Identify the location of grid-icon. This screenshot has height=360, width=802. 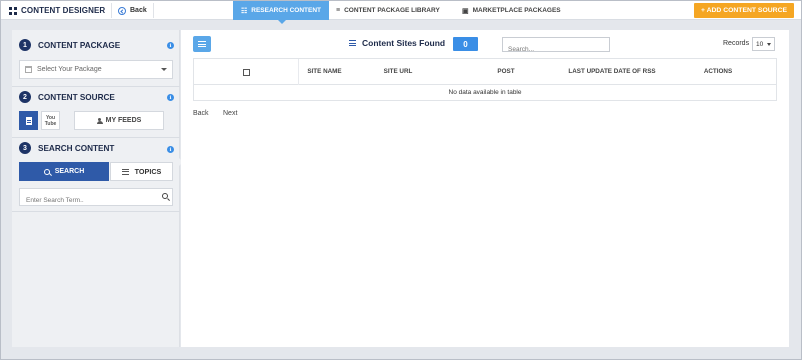
(13, 10).